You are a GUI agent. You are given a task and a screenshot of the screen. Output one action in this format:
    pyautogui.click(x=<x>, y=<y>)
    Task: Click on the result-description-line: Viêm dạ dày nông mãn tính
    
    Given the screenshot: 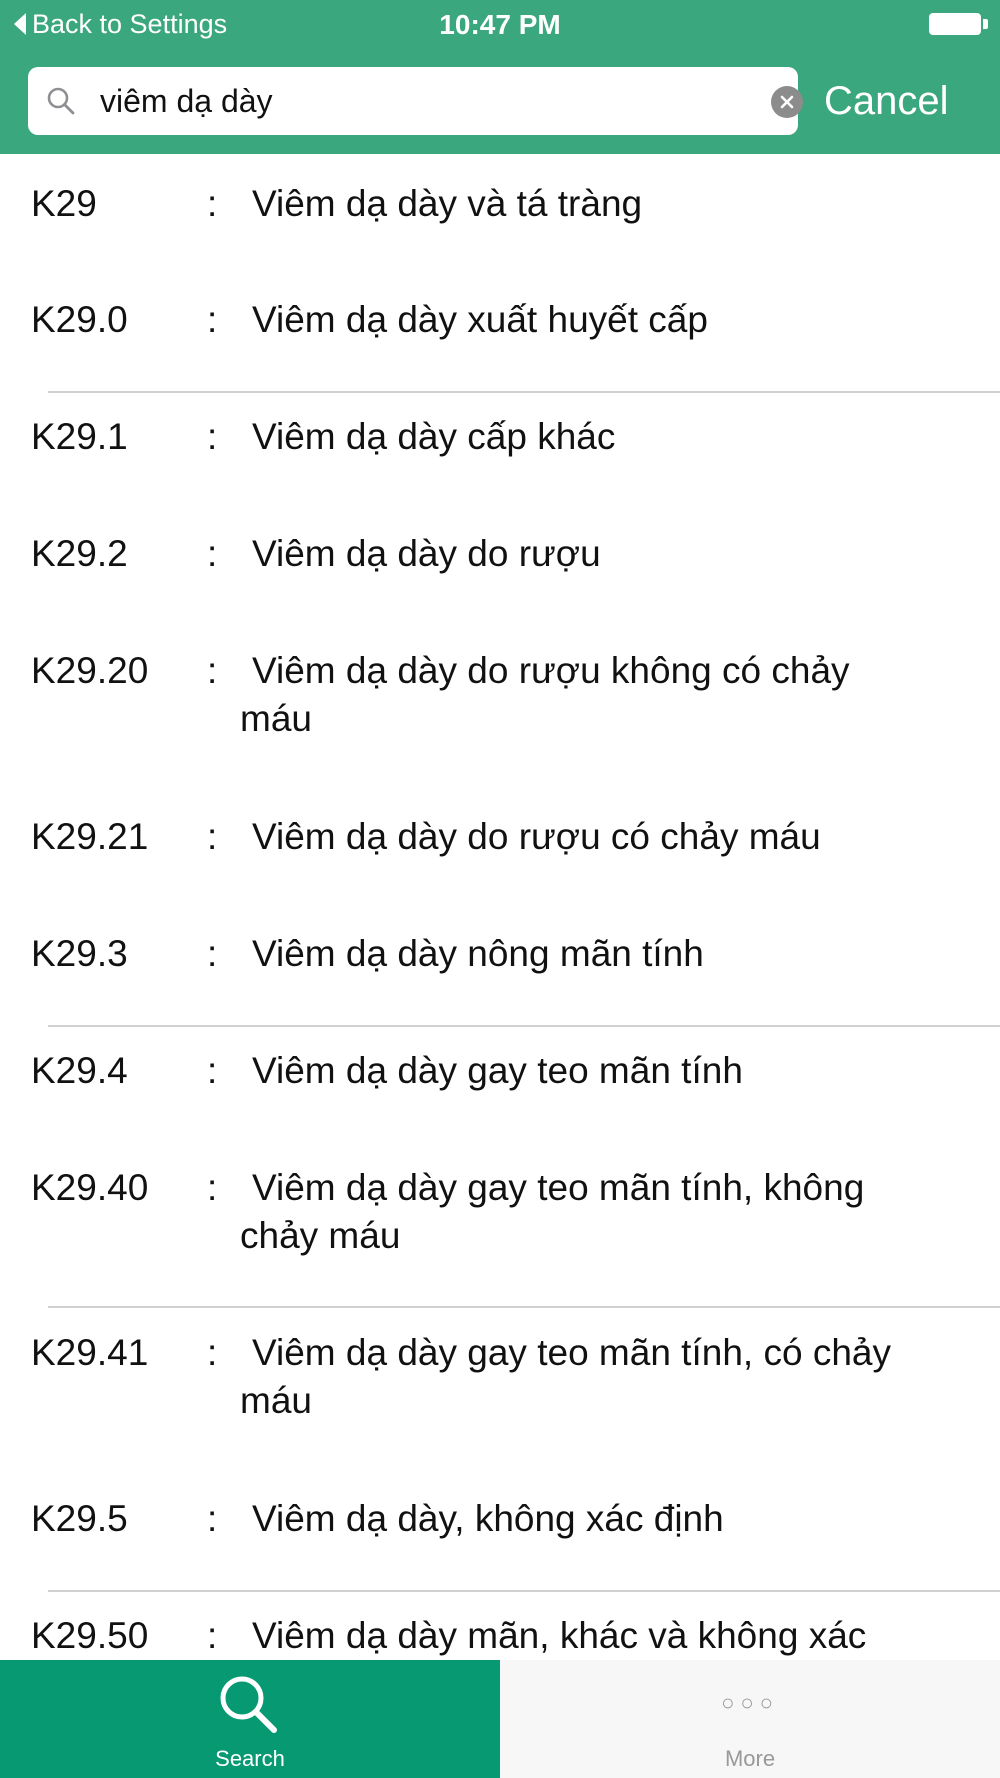 What is the action you would take?
    pyautogui.click(x=478, y=953)
    